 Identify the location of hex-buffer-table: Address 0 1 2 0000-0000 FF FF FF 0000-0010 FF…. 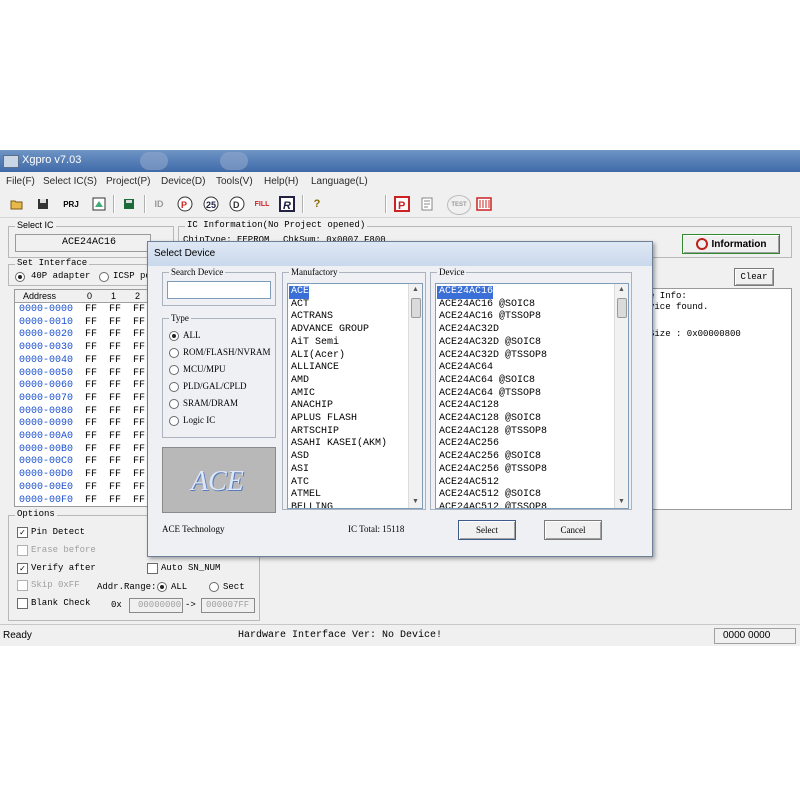
(83, 398).